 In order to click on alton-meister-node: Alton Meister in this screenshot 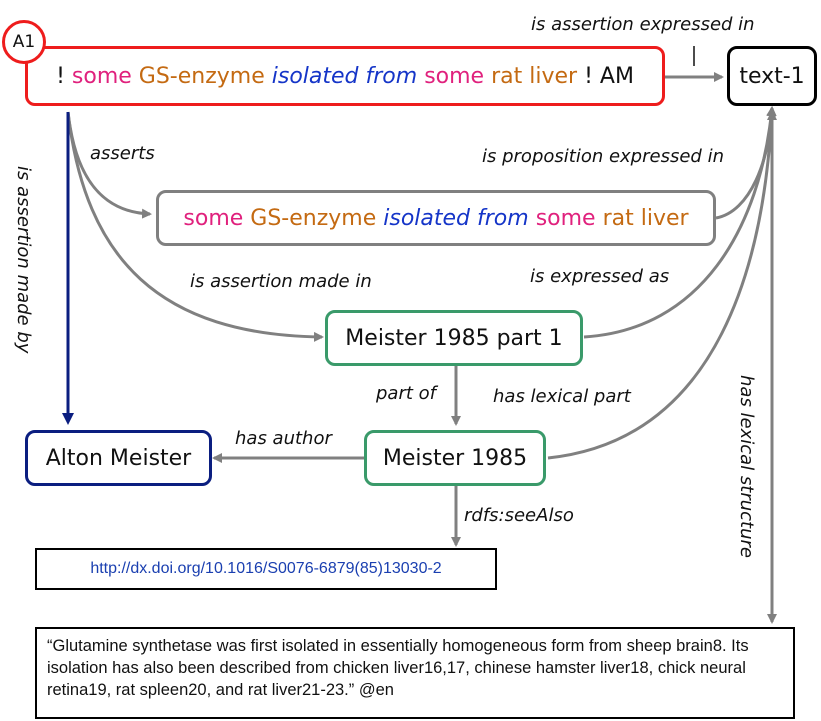, I will do `click(118, 458)`.